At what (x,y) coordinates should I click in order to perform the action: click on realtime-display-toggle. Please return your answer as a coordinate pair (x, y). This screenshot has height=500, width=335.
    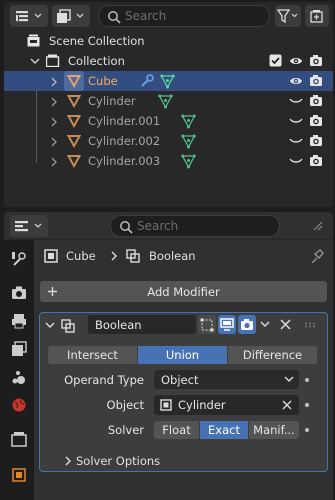
    Looking at the image, I should click on (227, 324).